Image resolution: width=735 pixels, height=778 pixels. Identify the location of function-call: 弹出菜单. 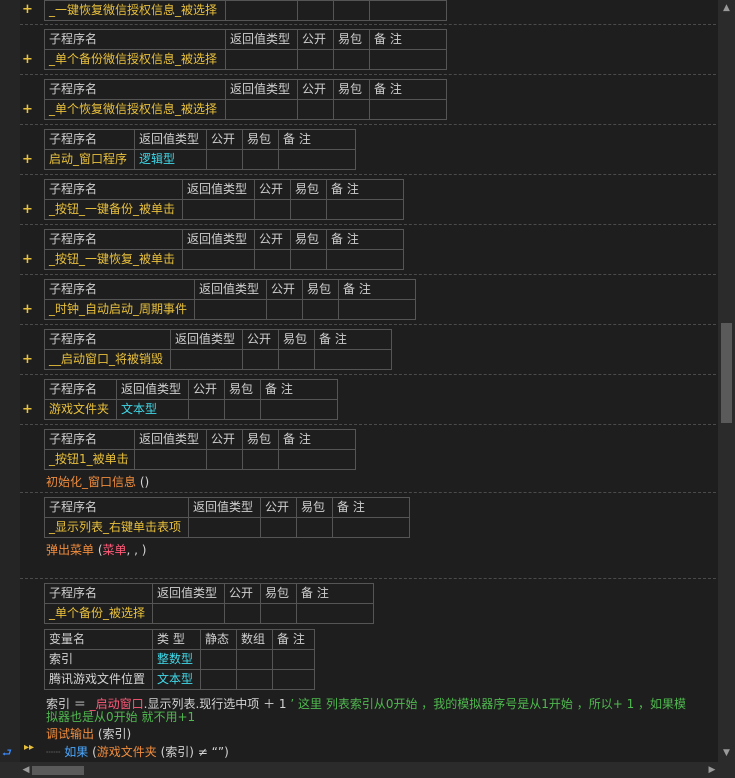
(70, 550).